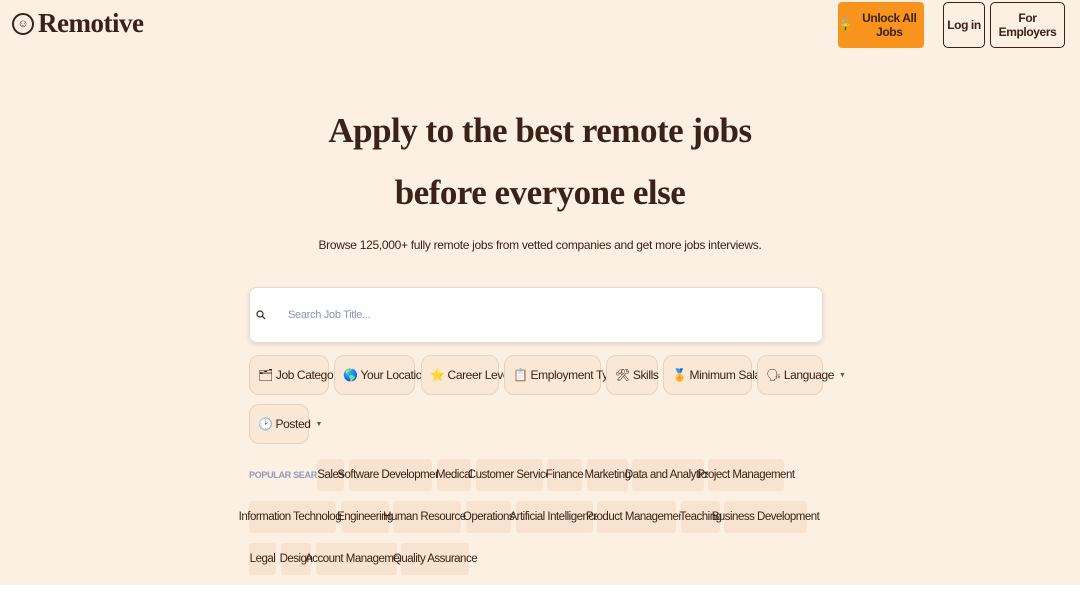  I want to click on popular-search-tag: Account Management, so click(356, 559).